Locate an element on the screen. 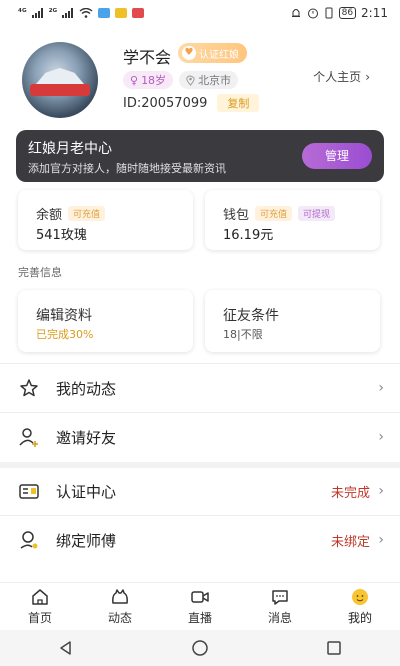 The height and width of the screenshot is (666, 400). nav-label: 消息 is located at coordinates (279, 618).